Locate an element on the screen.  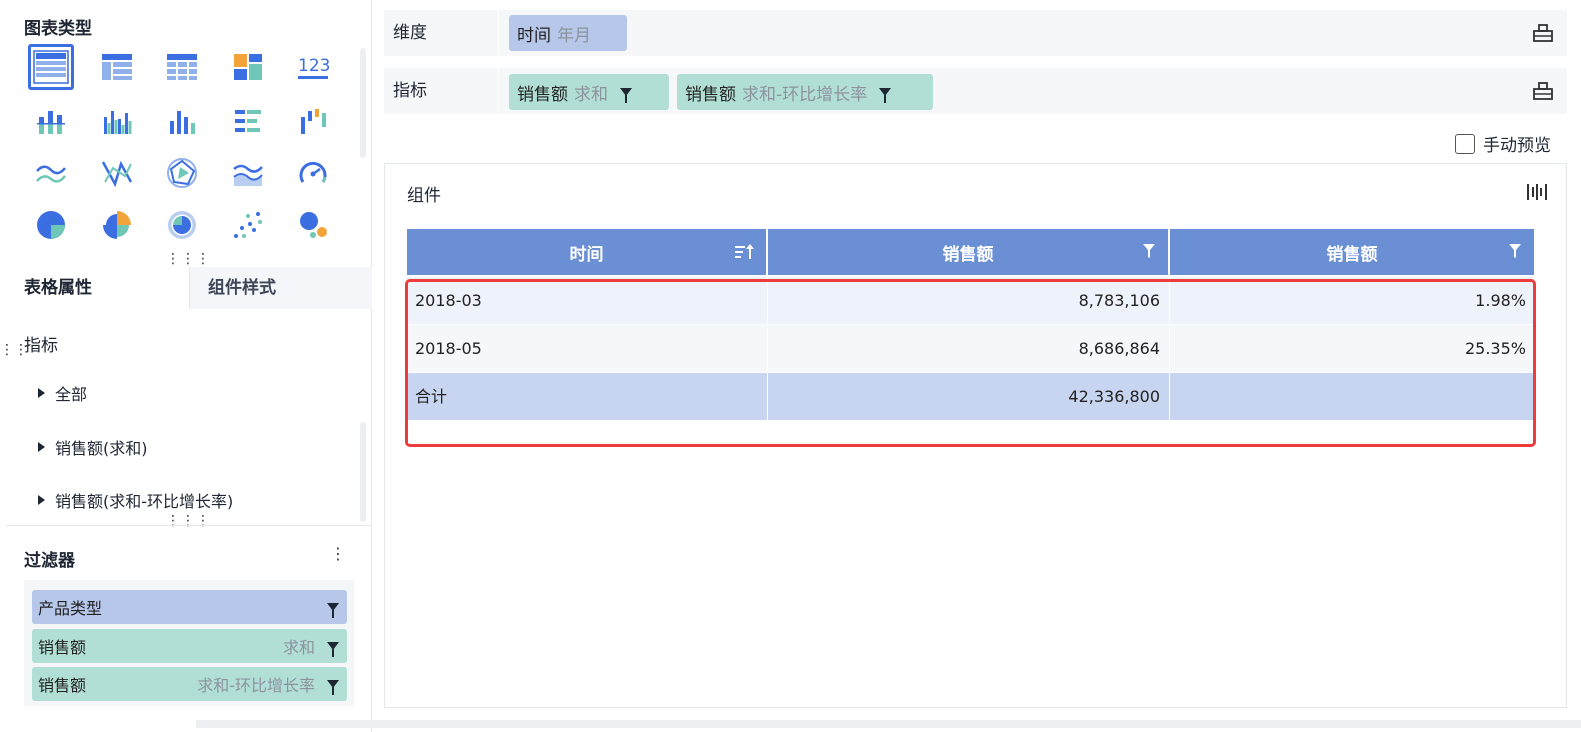
chip-aggregation: 求和-环比增长率 is located at coordinates (805, 94).